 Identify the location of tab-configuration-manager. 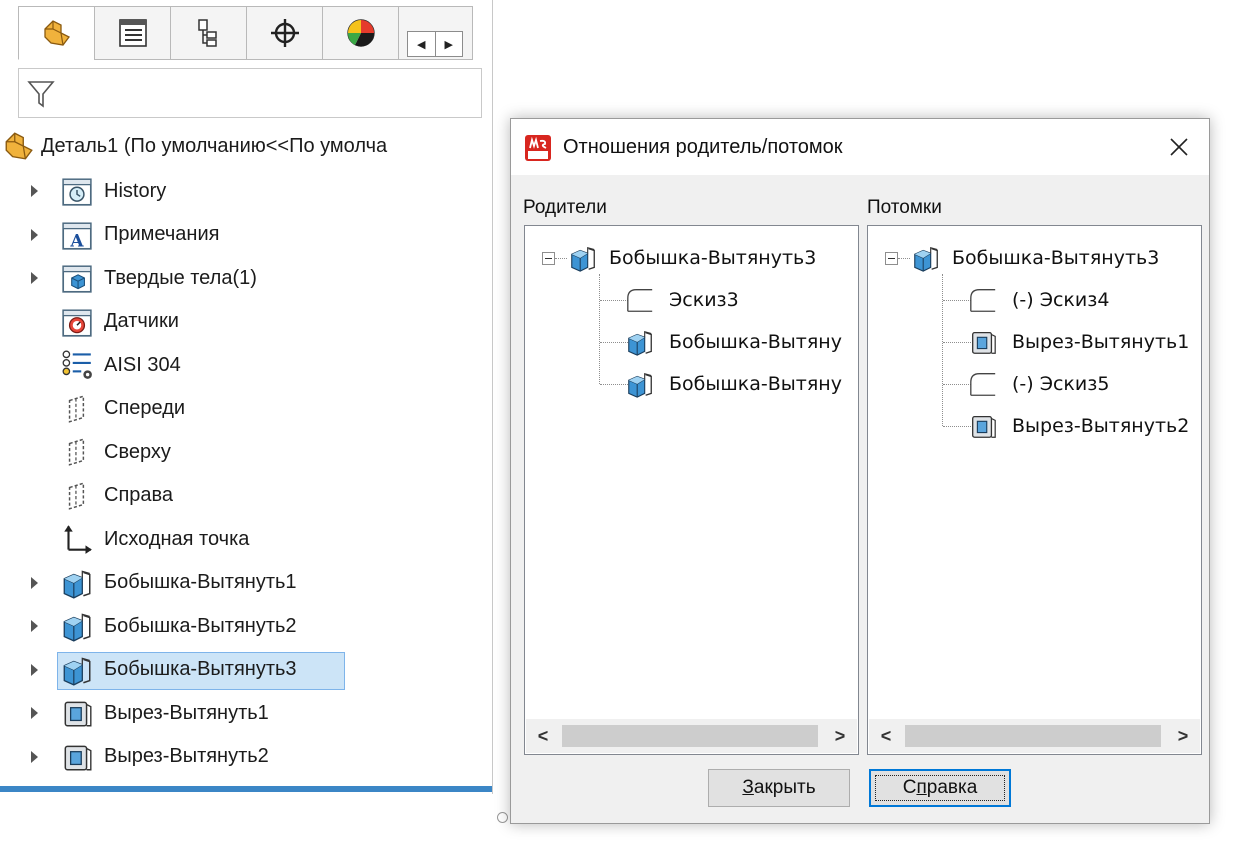
(208, 33).